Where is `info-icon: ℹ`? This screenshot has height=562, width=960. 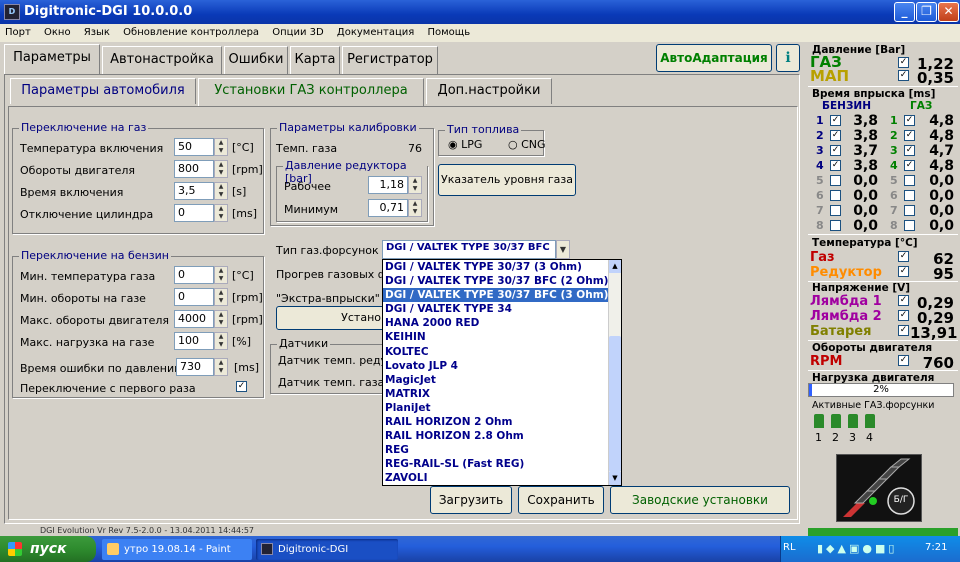
info-icon: ℹ is located at coordinates (788, 58).